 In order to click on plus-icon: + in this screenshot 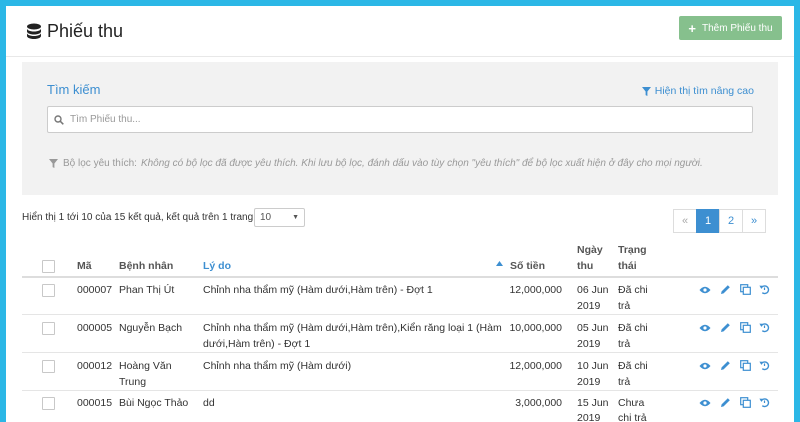, I will do `click(692, 28)`.